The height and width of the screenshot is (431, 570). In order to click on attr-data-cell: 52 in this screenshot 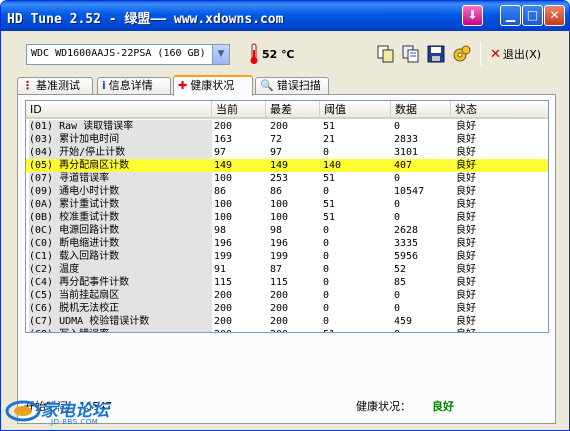, I will do `click(400, 269)`.